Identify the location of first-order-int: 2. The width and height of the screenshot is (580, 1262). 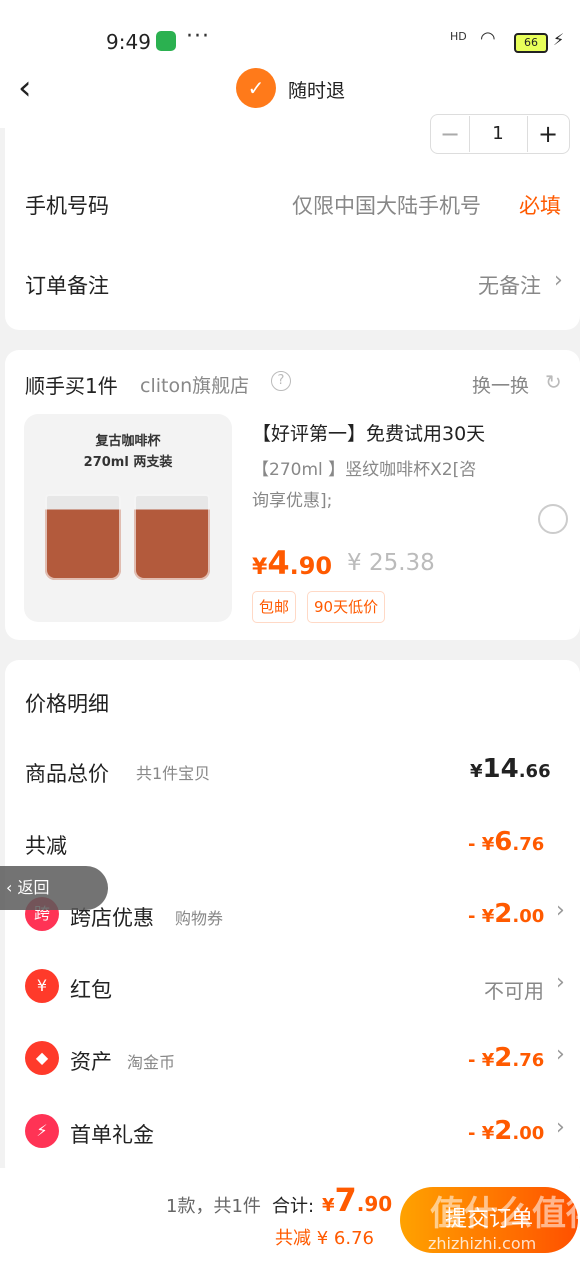
(503, 1131).